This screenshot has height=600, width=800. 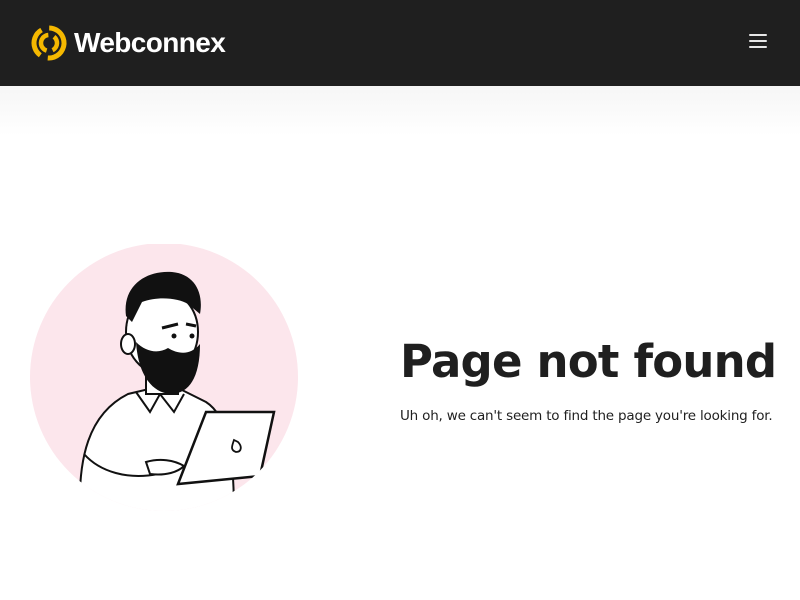 What do you see at coordinates (588, 361) in the screenshot?
I see `page-title: Page not found` at bounding box center [588, 361].